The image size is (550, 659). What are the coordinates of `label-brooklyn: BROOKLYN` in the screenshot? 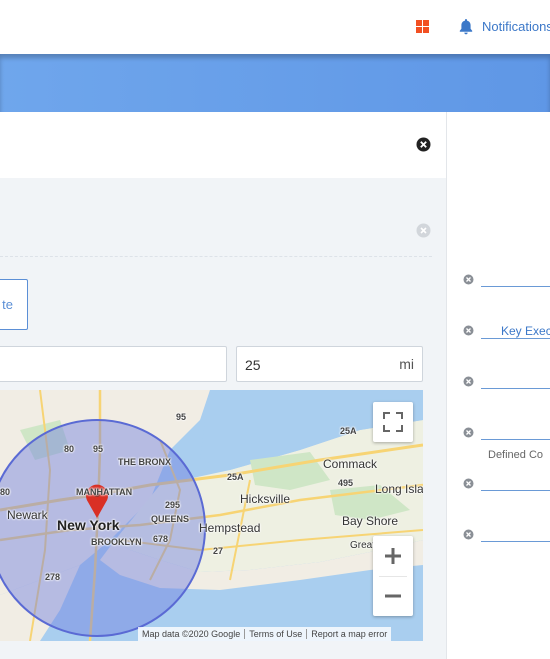 It's located at (116, 542).